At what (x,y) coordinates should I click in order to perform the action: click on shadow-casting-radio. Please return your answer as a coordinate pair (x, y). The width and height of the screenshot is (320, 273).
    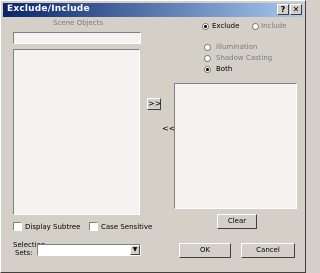
    Looking at the image, I should click on (207, 58).